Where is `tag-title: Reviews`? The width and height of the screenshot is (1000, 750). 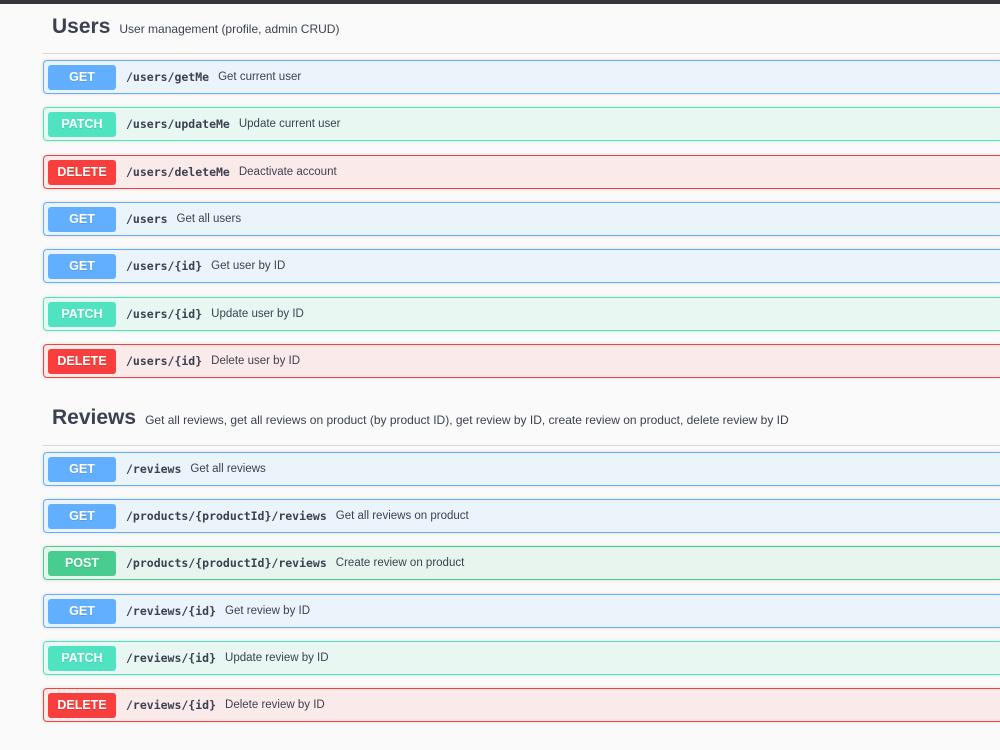 tag-title: Reviews is located at coordinates (94, 417).